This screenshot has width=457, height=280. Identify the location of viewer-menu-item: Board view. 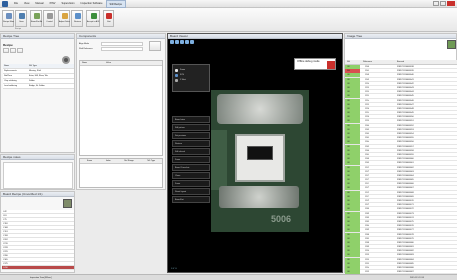
(191, 119).